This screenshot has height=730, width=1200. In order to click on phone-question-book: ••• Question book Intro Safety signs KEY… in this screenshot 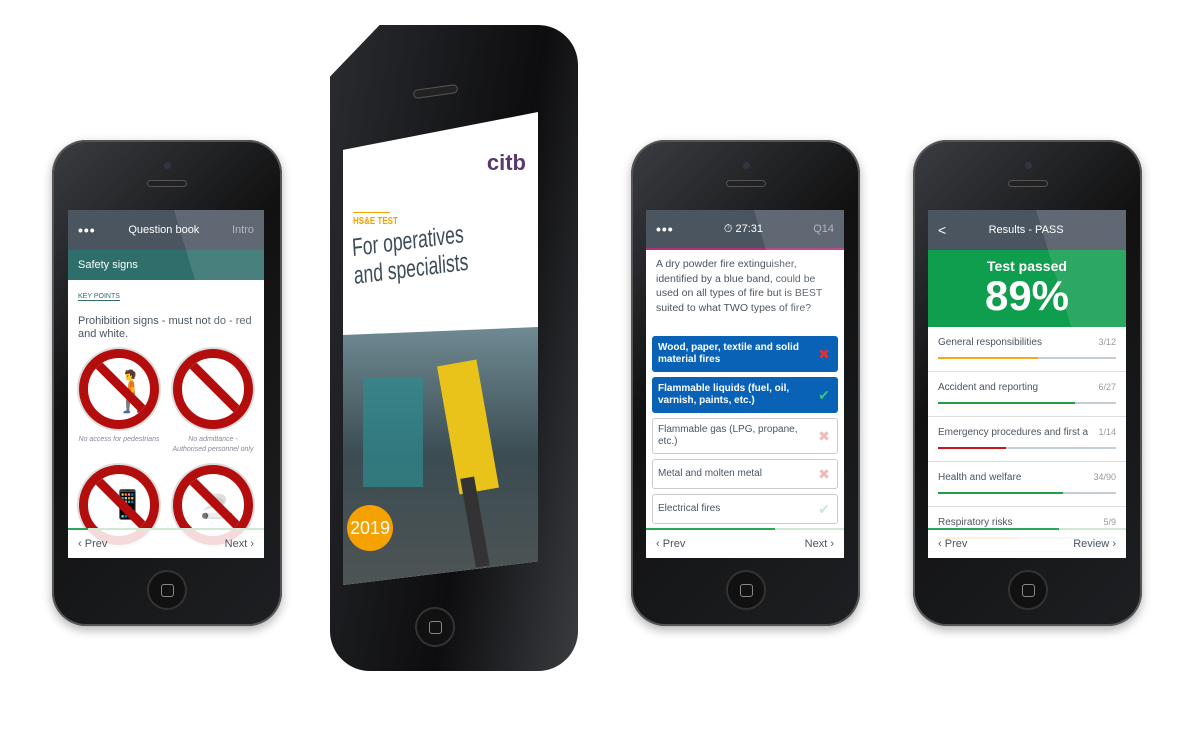, I will do `click(167, 383)`.